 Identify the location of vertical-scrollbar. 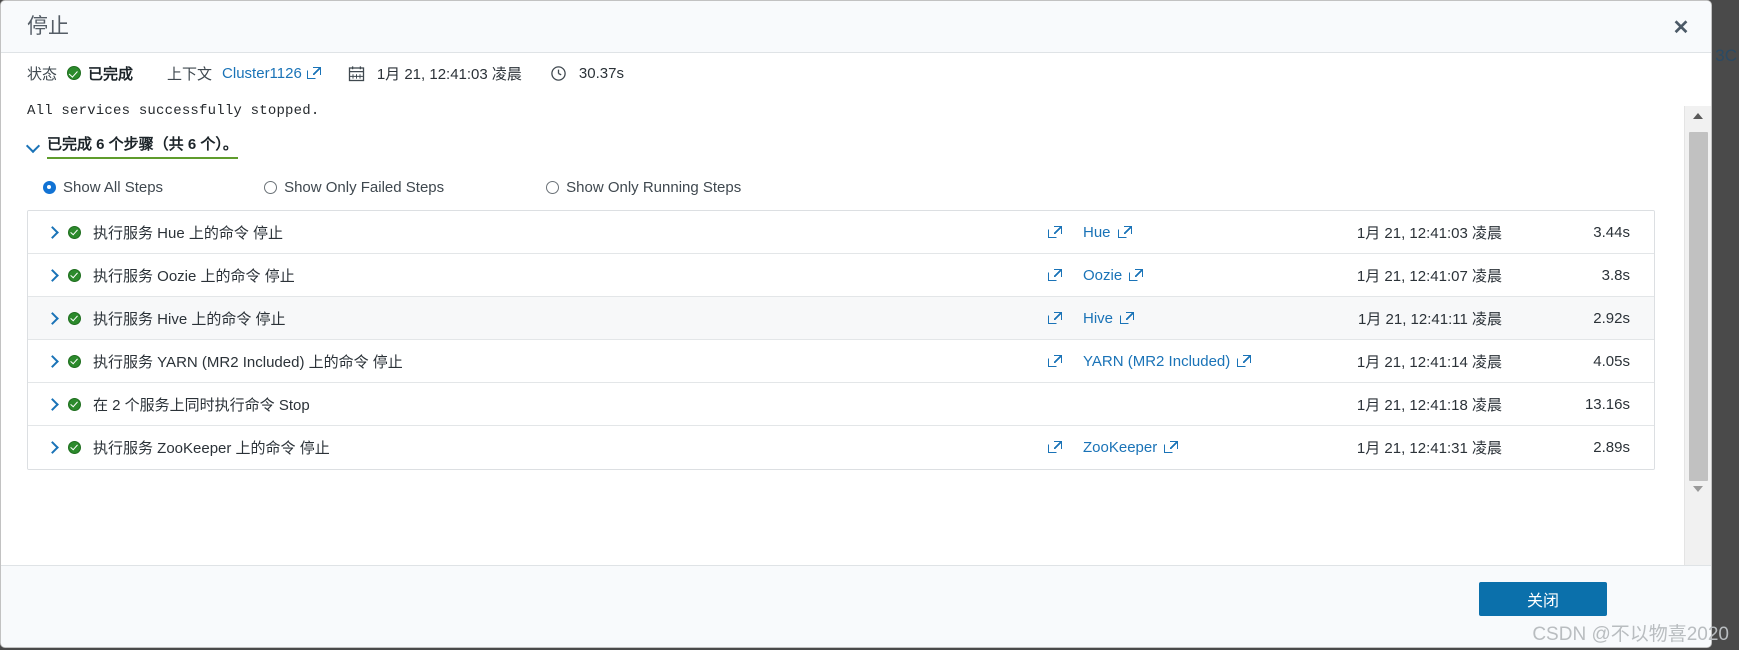
(1697, 335).